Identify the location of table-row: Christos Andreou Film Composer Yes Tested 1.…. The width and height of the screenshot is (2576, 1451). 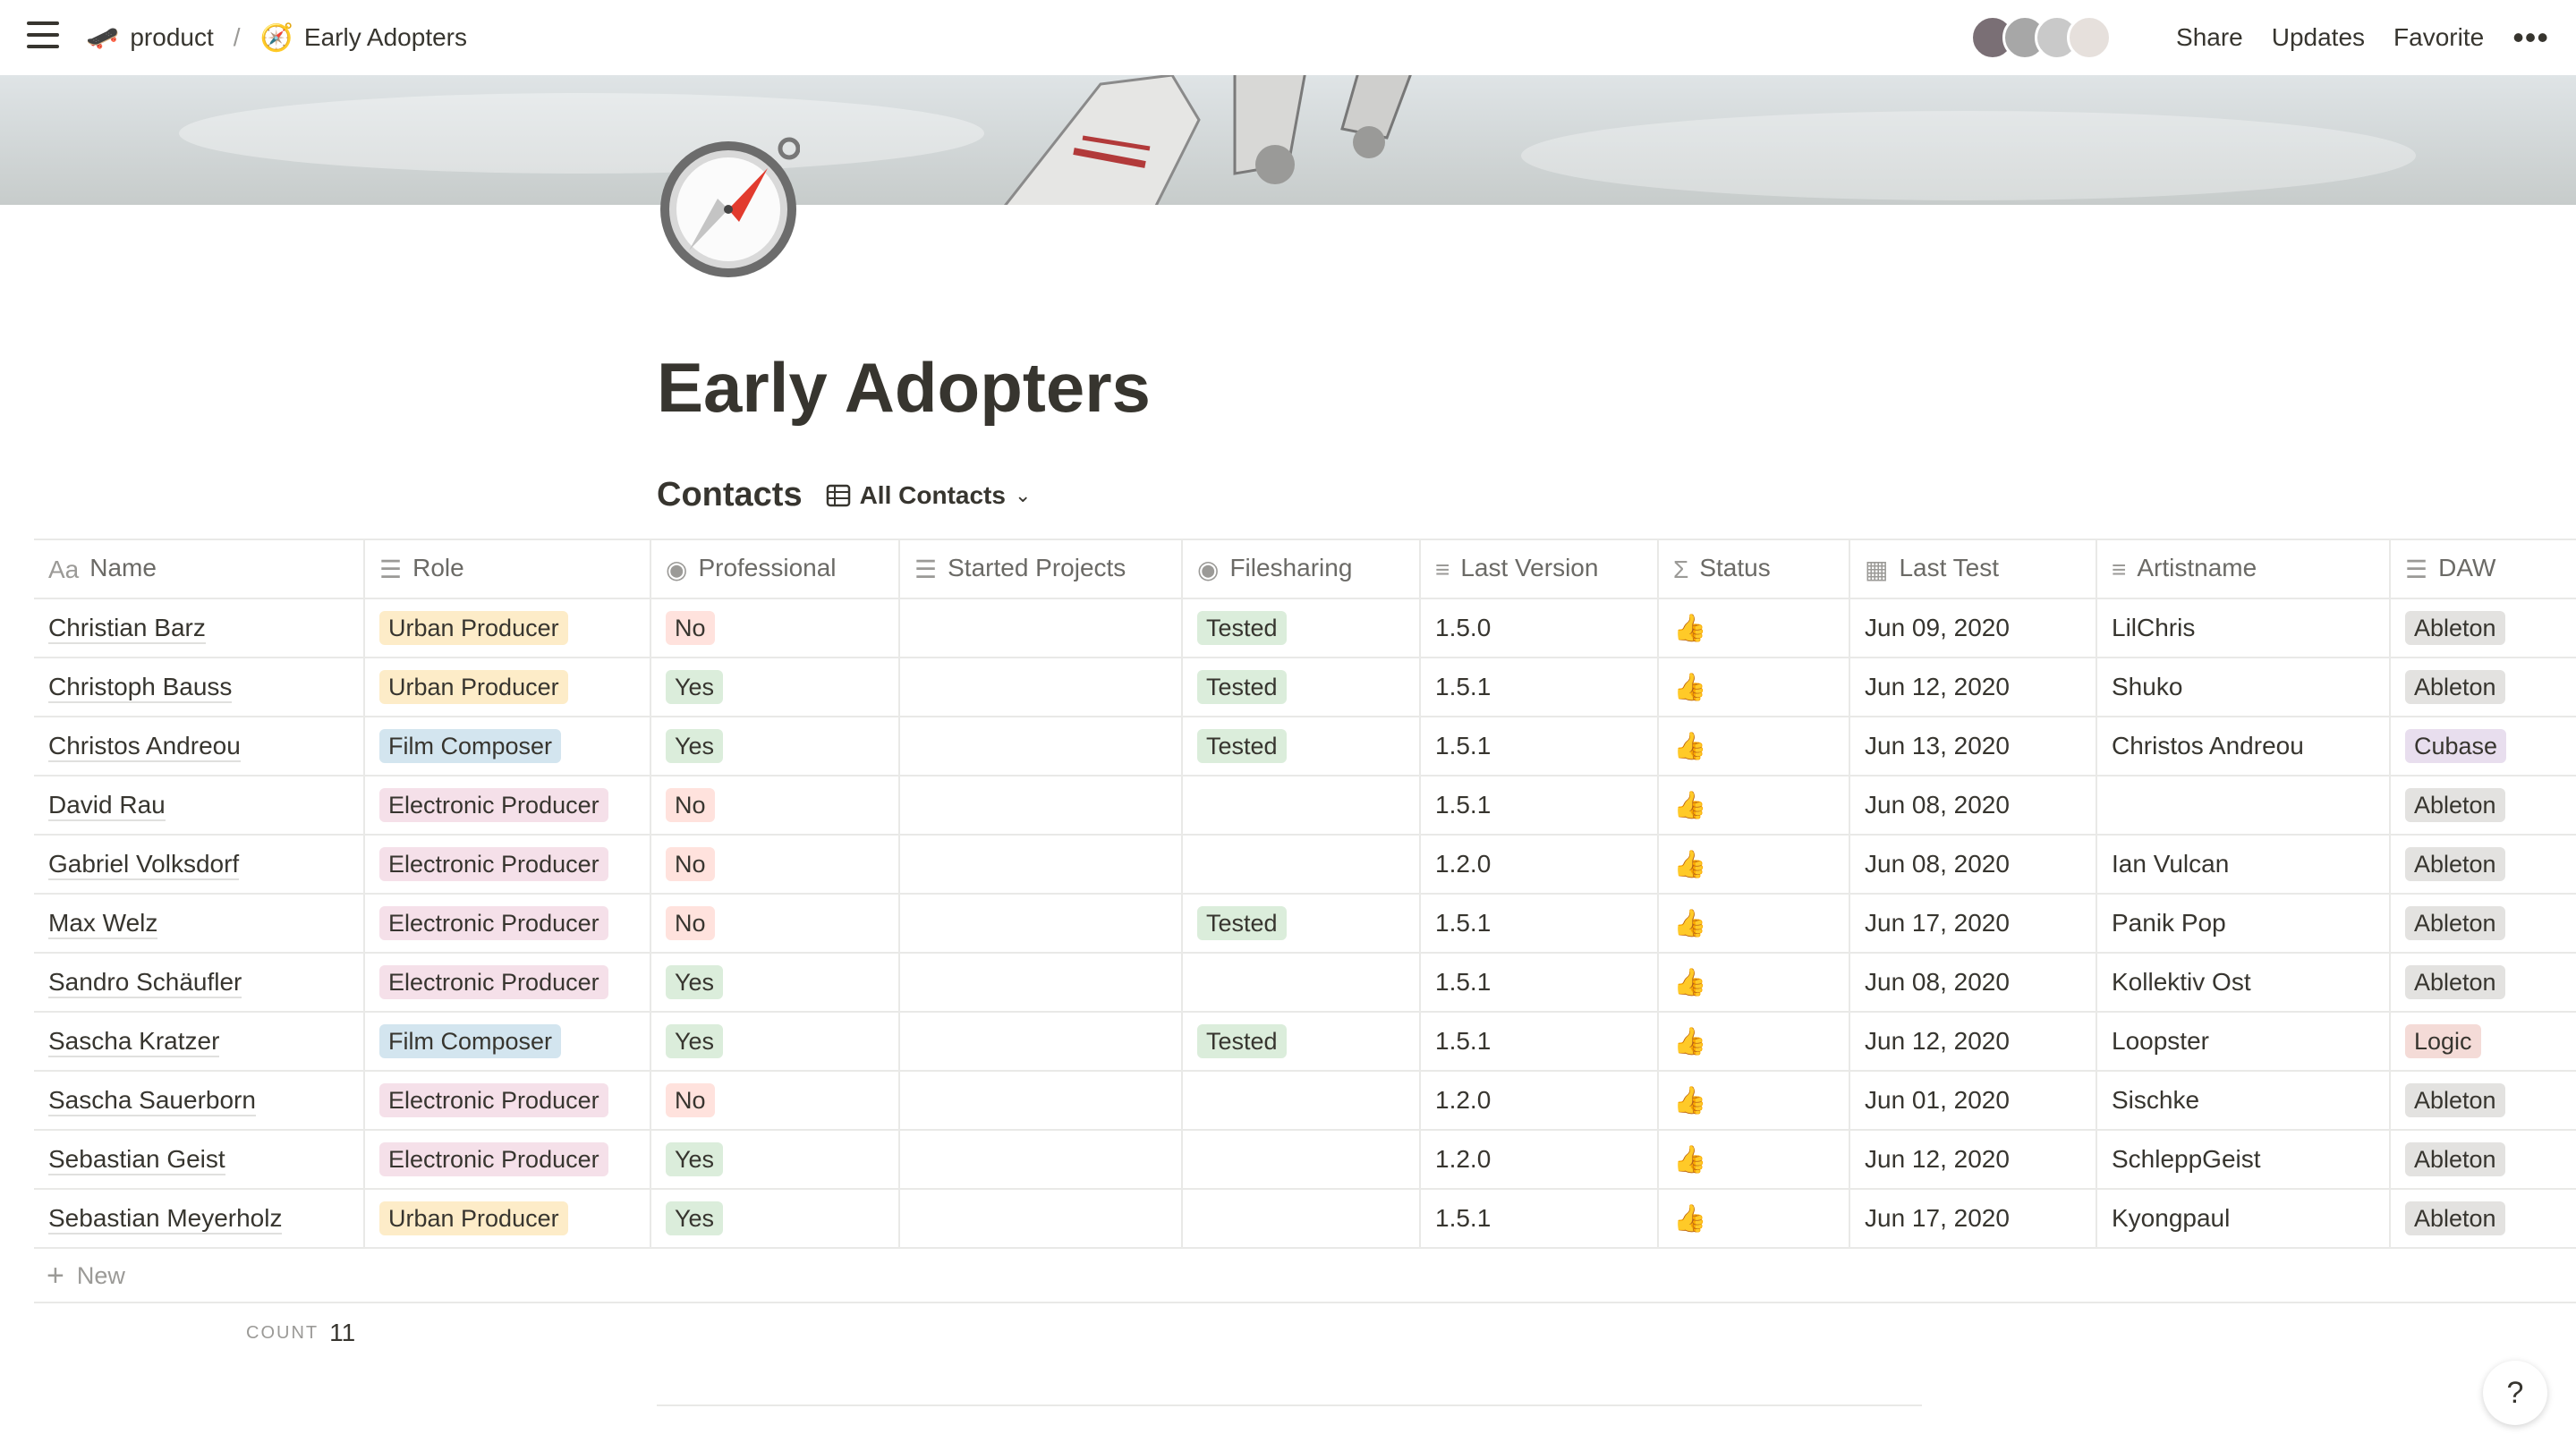
(1305, 746).